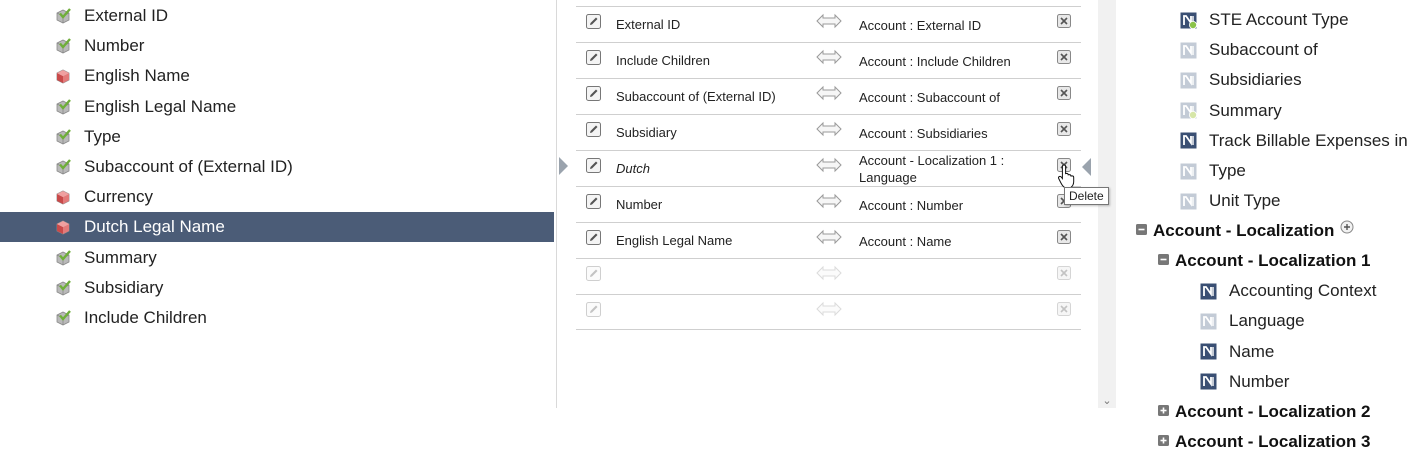  What do you see at coordinates (828, 168) in the screenshot?
I see `mapping-row: Dutch Account - Localization 1 : Language` at bounding box center [828, 168].